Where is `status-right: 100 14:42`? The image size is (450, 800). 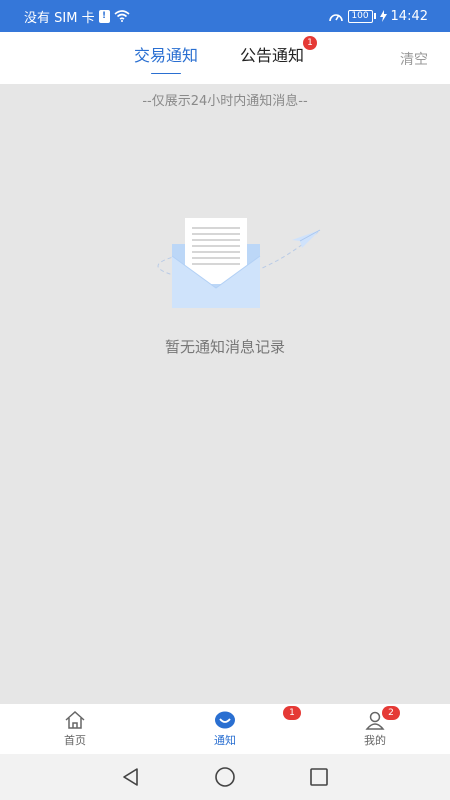 status-right: 100 14:42 is located at coordinates (378, 16).